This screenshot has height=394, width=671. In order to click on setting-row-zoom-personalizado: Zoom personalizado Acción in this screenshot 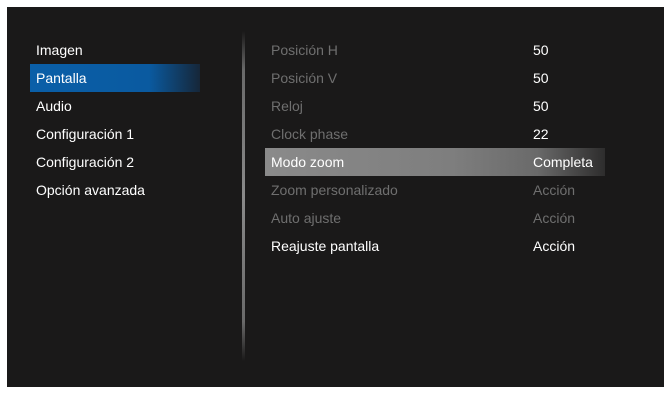, I will do `click(435, 190)`.